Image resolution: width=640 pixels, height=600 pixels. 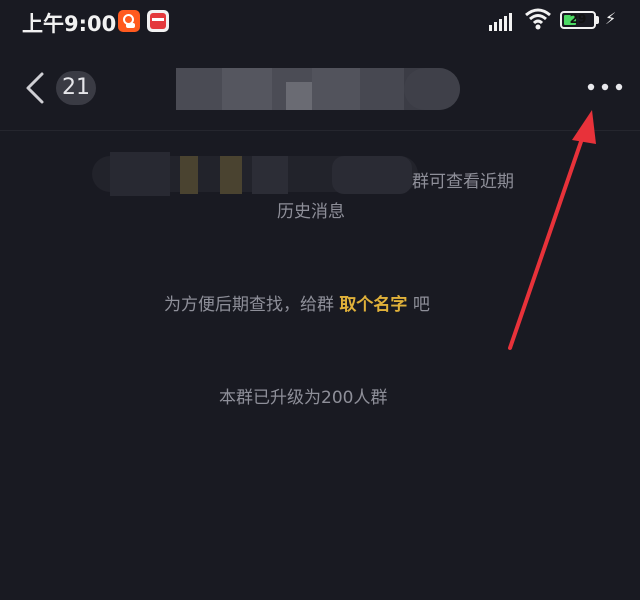 I want to click on more-dots-icon, so click(x=605, y=87).